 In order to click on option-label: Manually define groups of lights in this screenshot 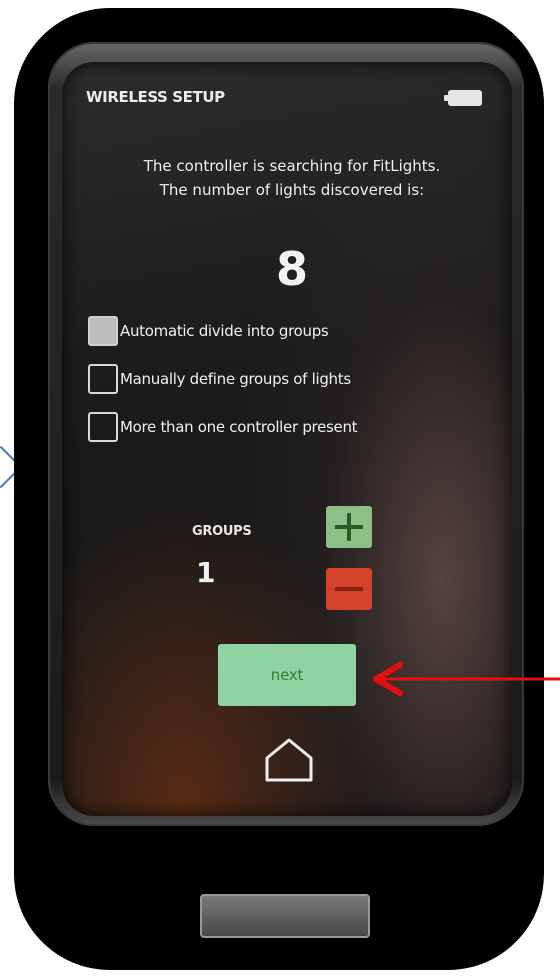, I will do `click(235, 379)`.